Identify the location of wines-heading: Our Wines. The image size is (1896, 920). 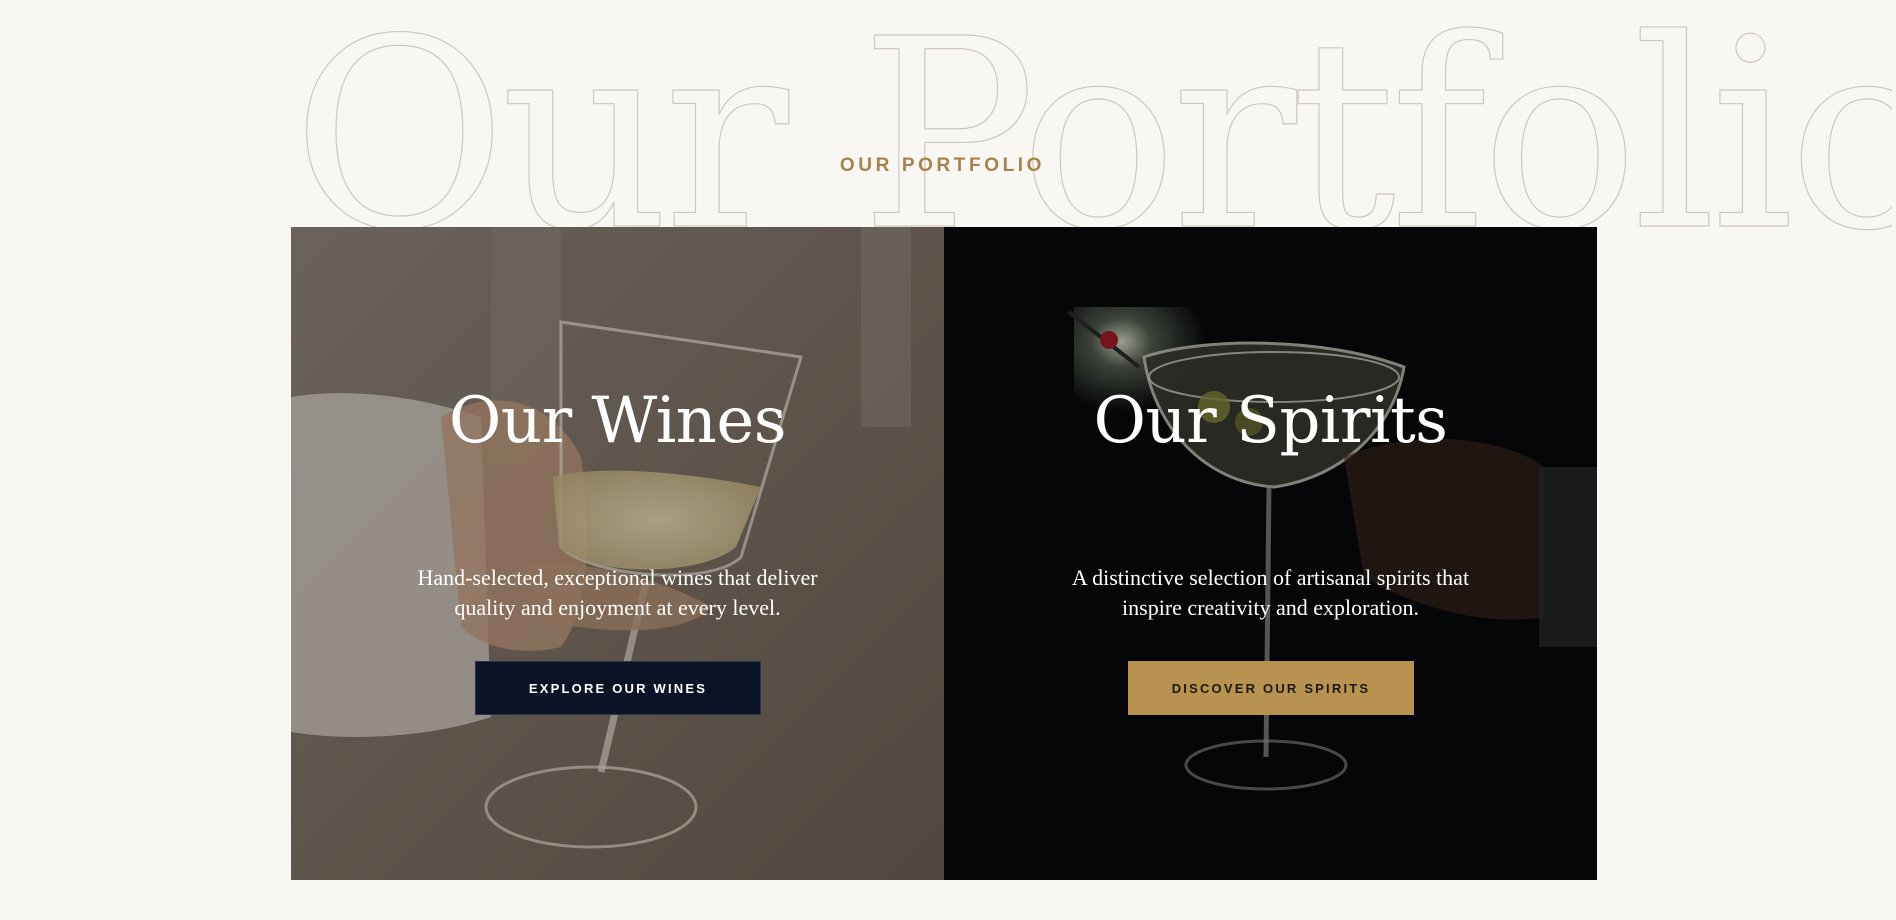
(617, 421).